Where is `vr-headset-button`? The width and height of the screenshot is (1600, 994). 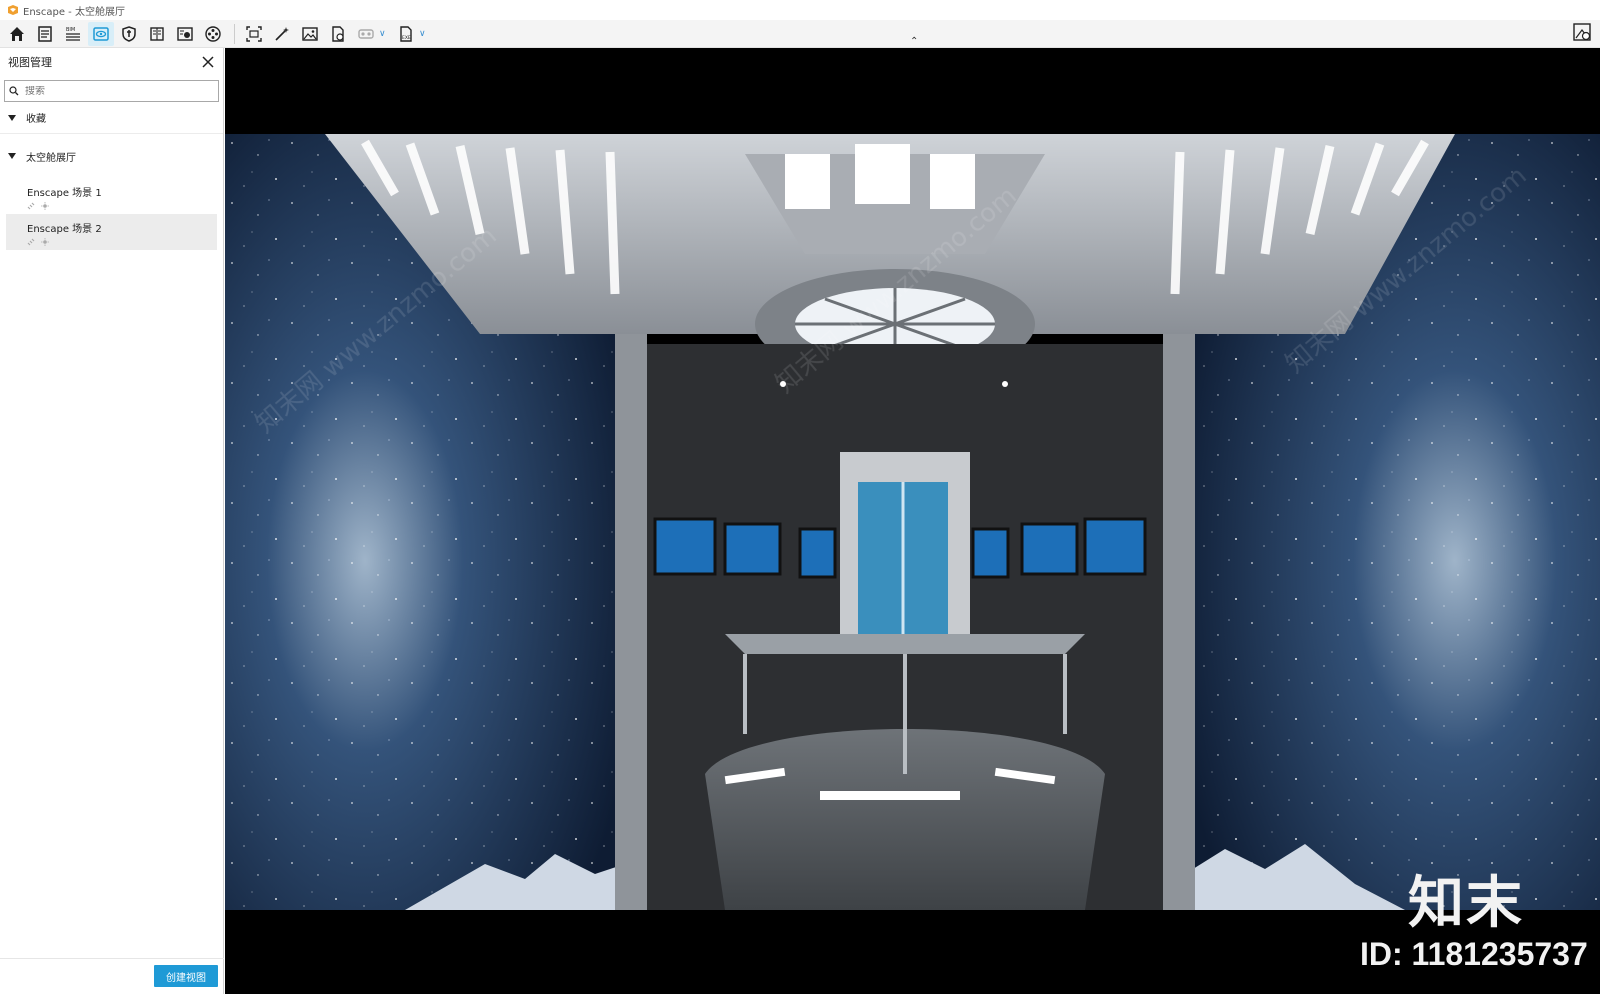 vr-headset-button is located at coordinates (366, 34).